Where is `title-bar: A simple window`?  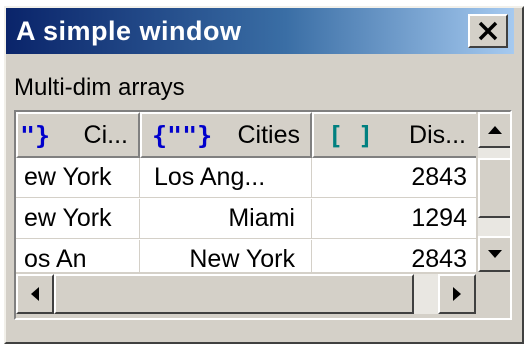
title-bar: A simple window is located at coordinates (260, 31).